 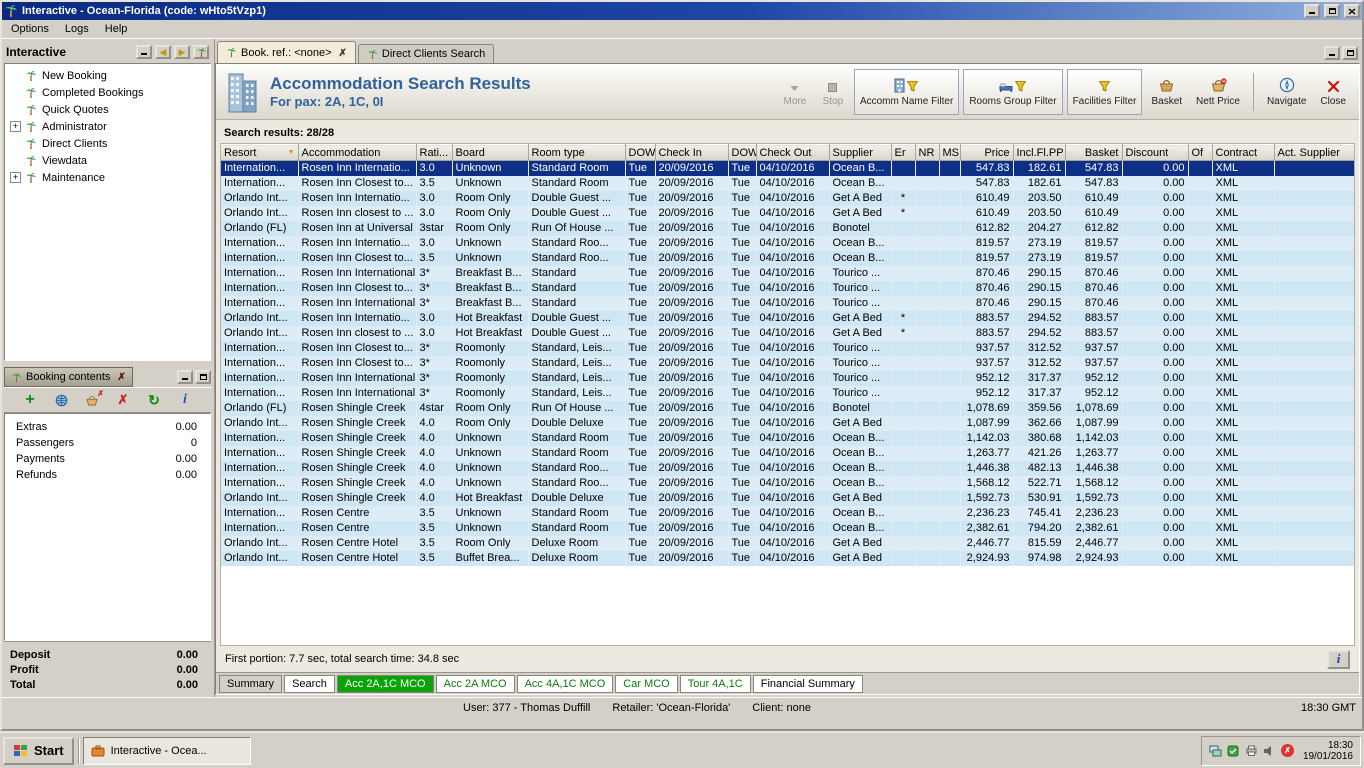 What do you see at coordinates (107, 160) in the screenshot?
I see `tree-item: Viewdata` at bounding box center [107, 160].